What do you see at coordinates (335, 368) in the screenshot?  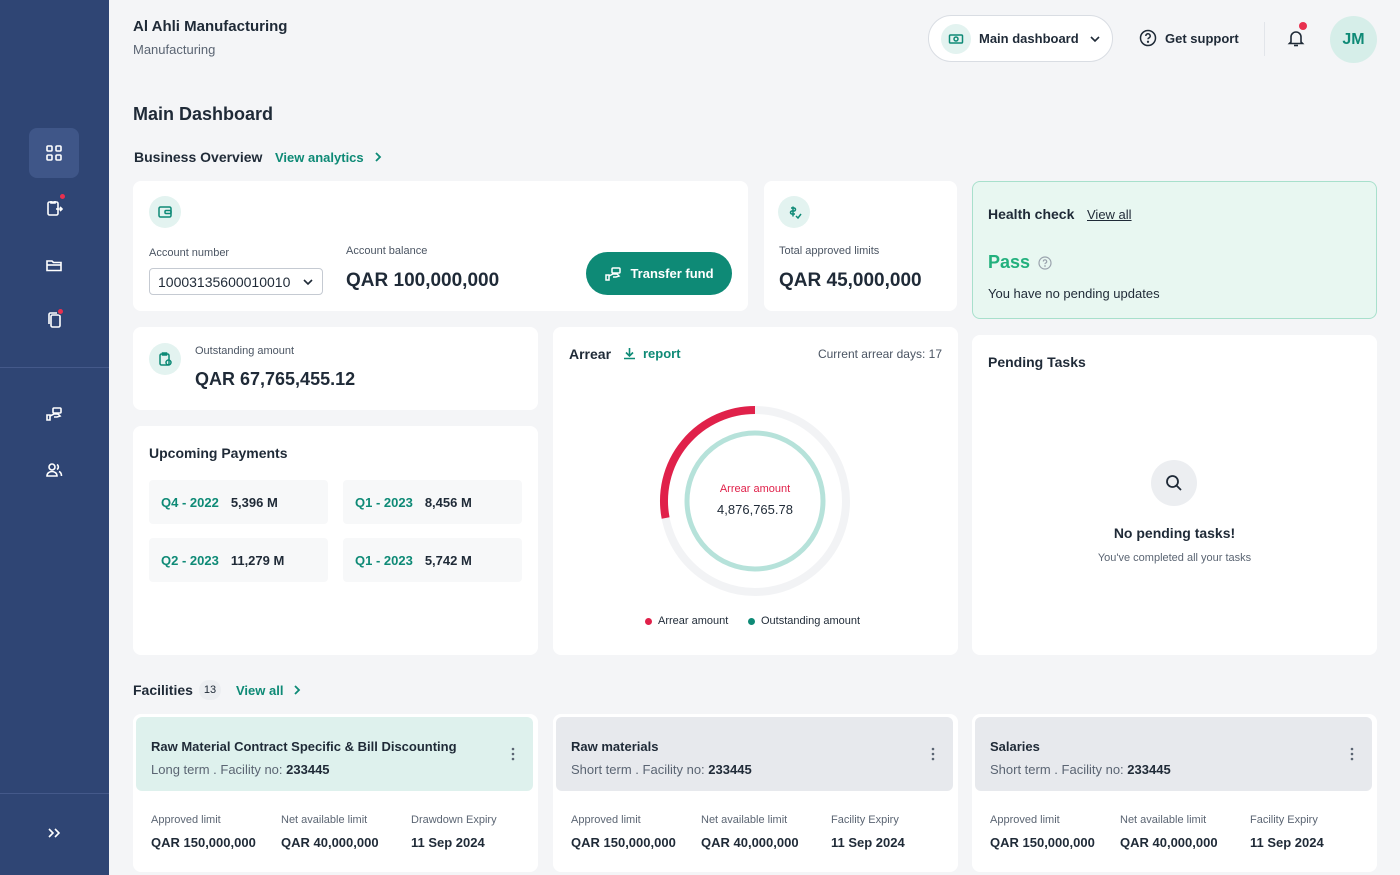 I see `outstanding-card: Outstanding amount QAR 67,765,455.12` at bounding box center [335, 368].